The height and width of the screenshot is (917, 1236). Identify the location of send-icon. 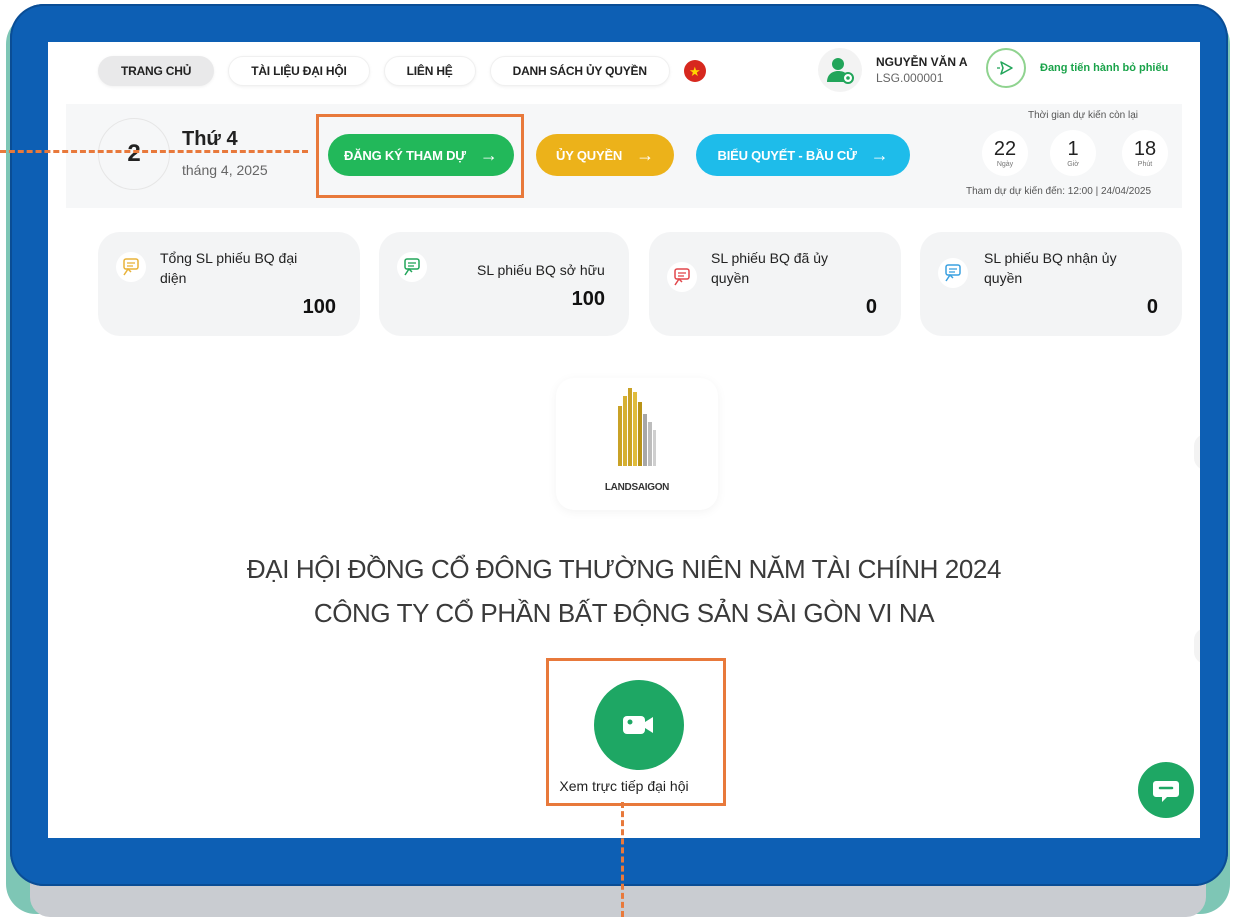
(1006, 68).